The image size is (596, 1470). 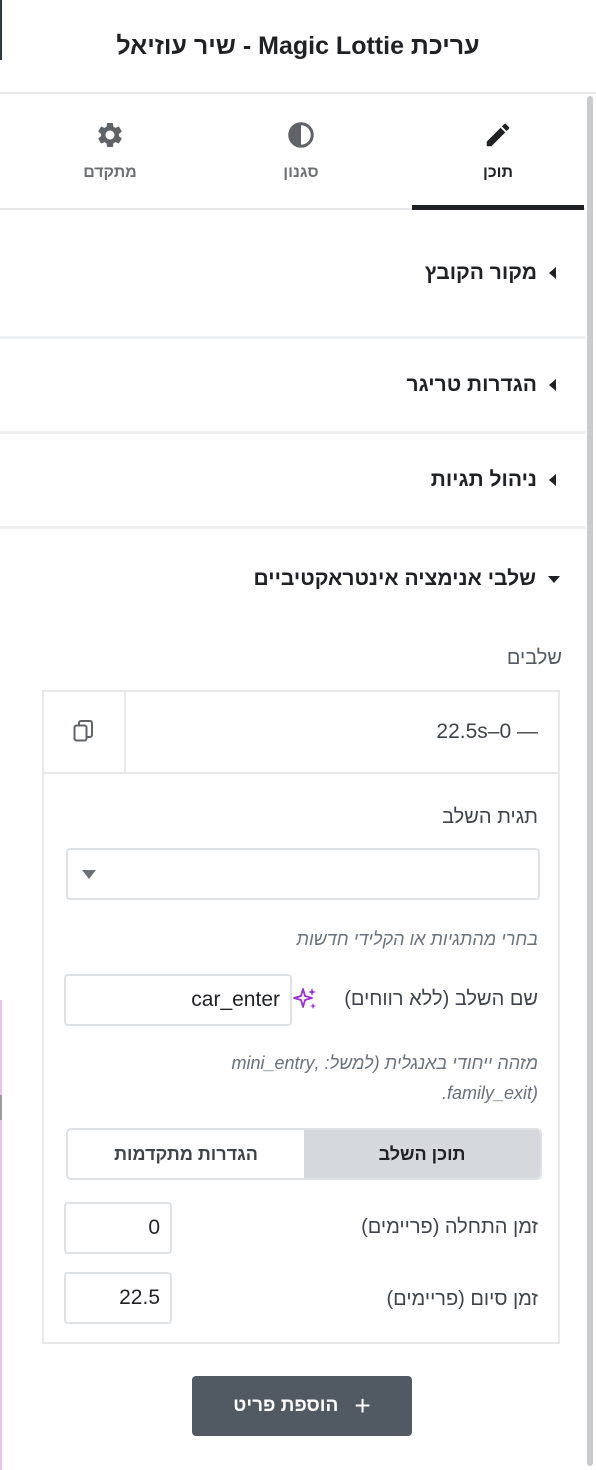 What do you see at coordinates (178, 1000) in the screenshot?
I see `step-name-input: car_enter` at bounding box center [178, 1000].